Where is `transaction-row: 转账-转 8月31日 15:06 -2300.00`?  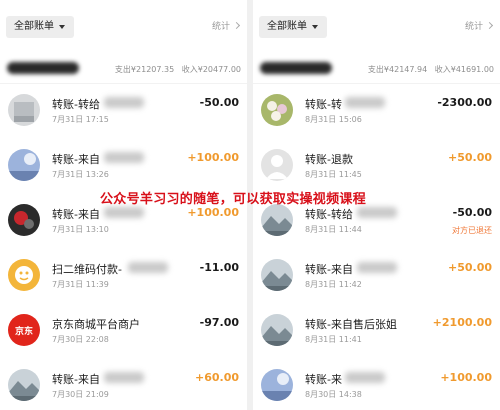
transaction-row: 转账-转 8月31日 15:06 -2300.00 is located at coordinates (376, 111).